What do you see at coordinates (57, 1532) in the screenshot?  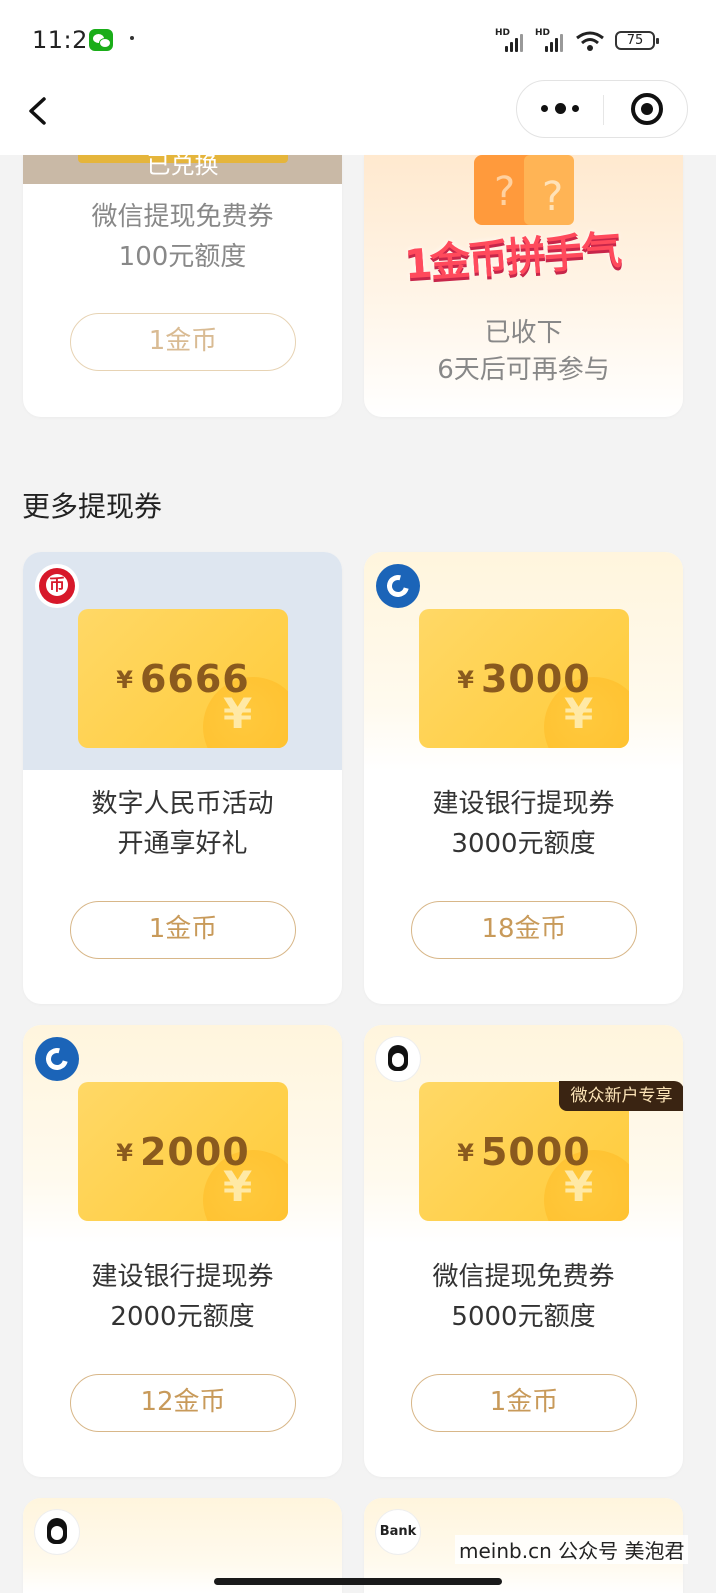 I see `penguin-logo-icon` at bounding box center [57, 1532].